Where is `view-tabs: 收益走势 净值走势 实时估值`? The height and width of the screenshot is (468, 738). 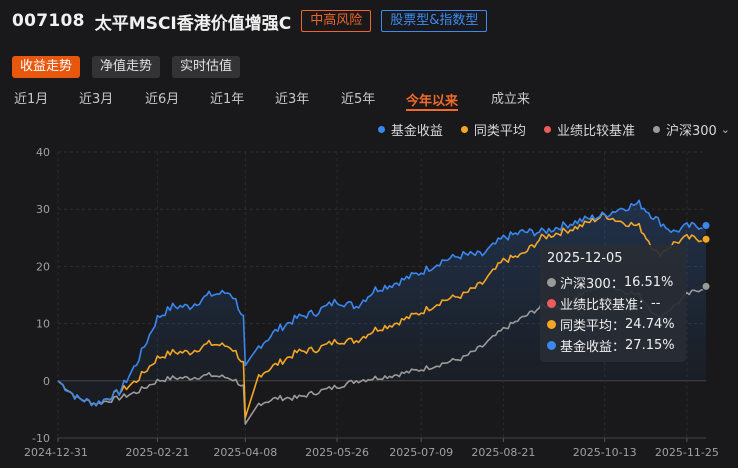
view-tabs: 收益走势 净值走势 实时估值 is located at coordinates (132, 67).